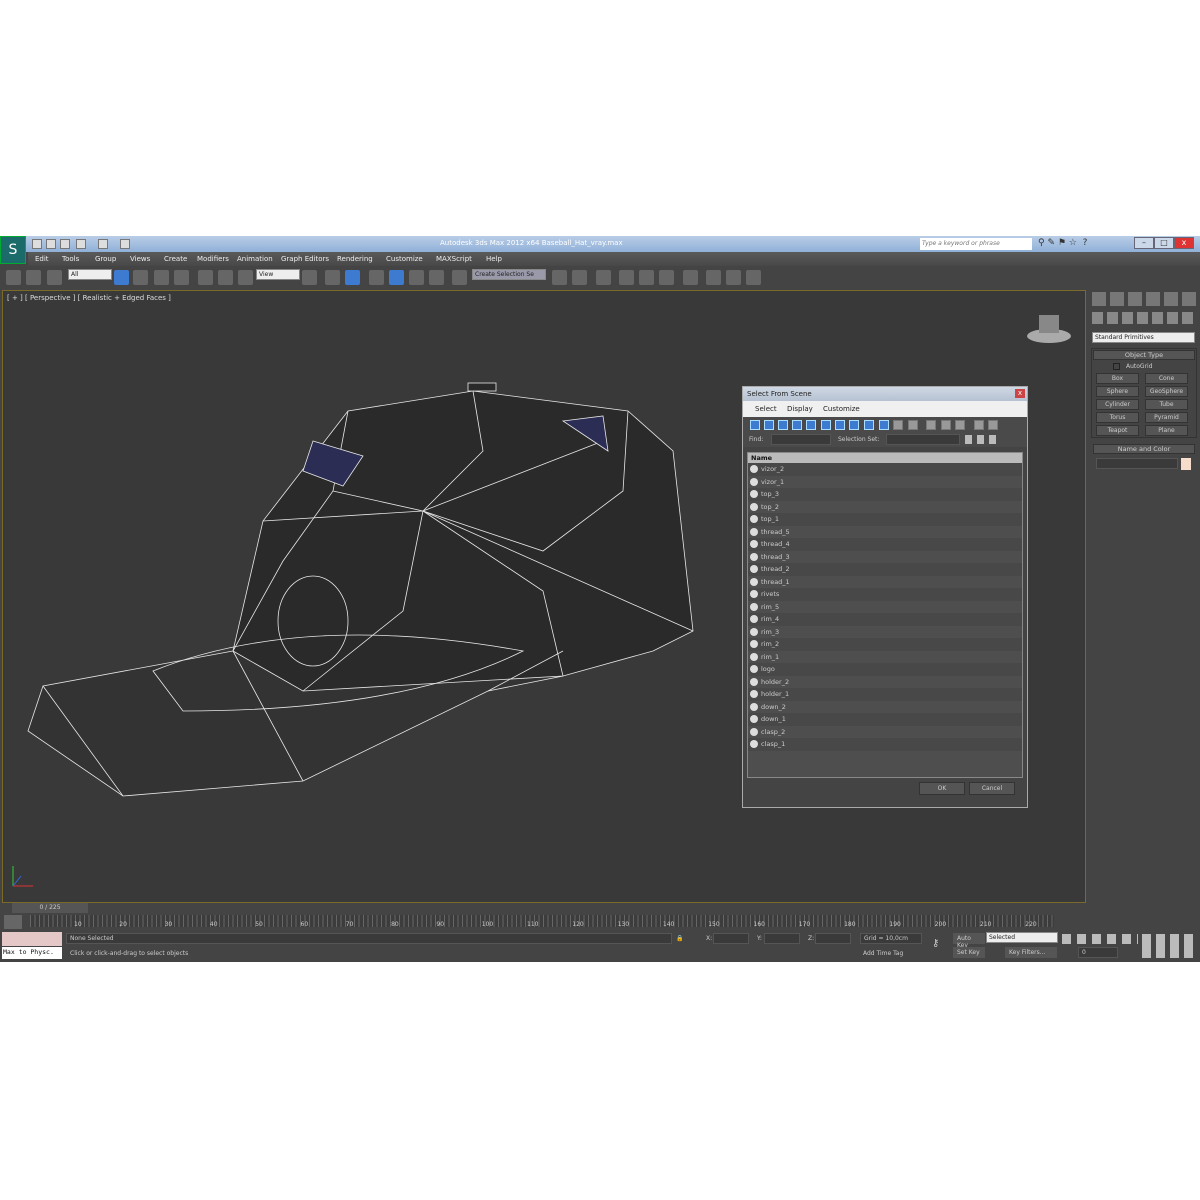 This screenshot has height=1200, width=1200. I want to click on list-item: top_2, so click(885, 507).